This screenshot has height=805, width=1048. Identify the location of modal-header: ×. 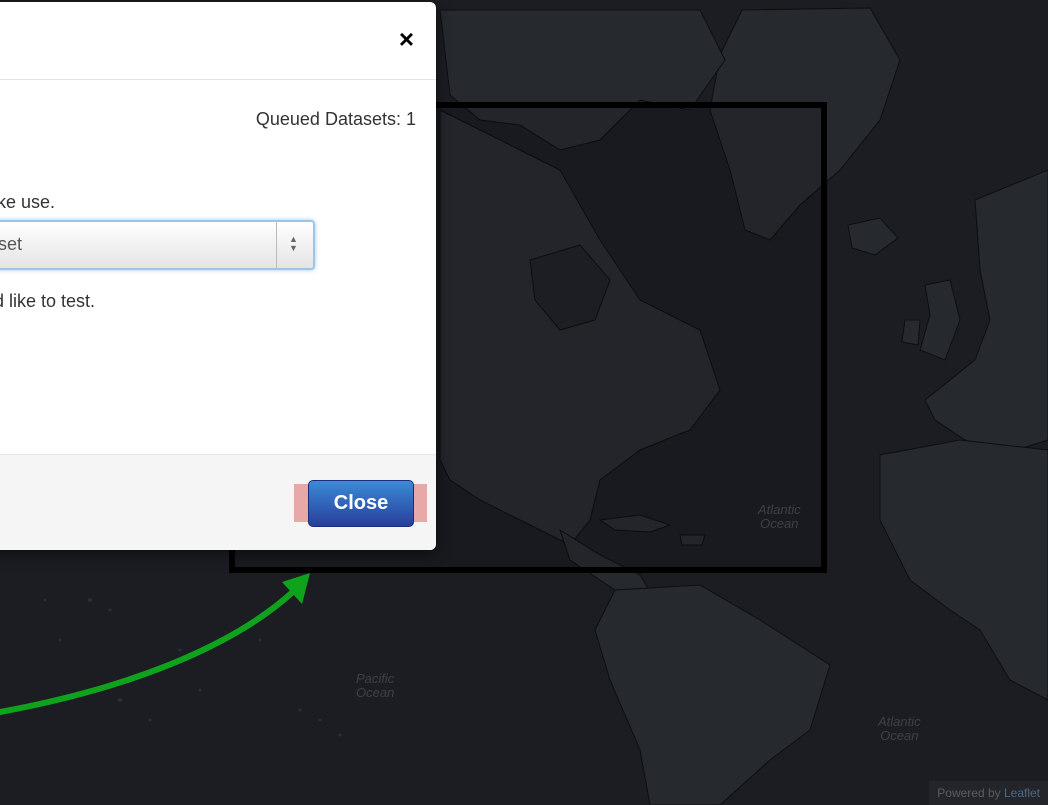
(218, 41).